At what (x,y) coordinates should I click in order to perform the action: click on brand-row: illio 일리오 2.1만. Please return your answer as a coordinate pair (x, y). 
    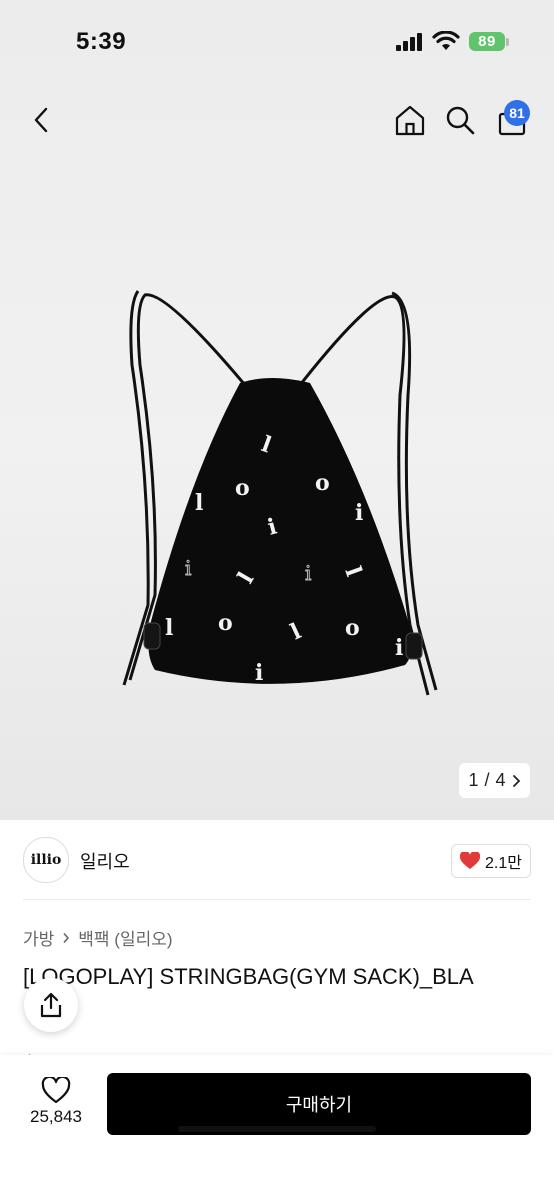
    Looking at the image, I should click on (277, 861).